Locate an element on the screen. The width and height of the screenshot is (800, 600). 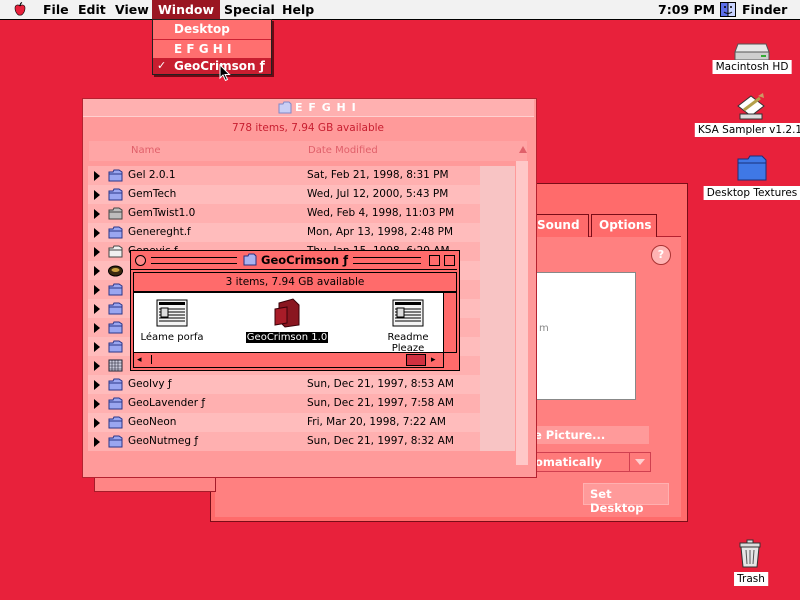
scroll-thumb is located at coordinates (416, 360).